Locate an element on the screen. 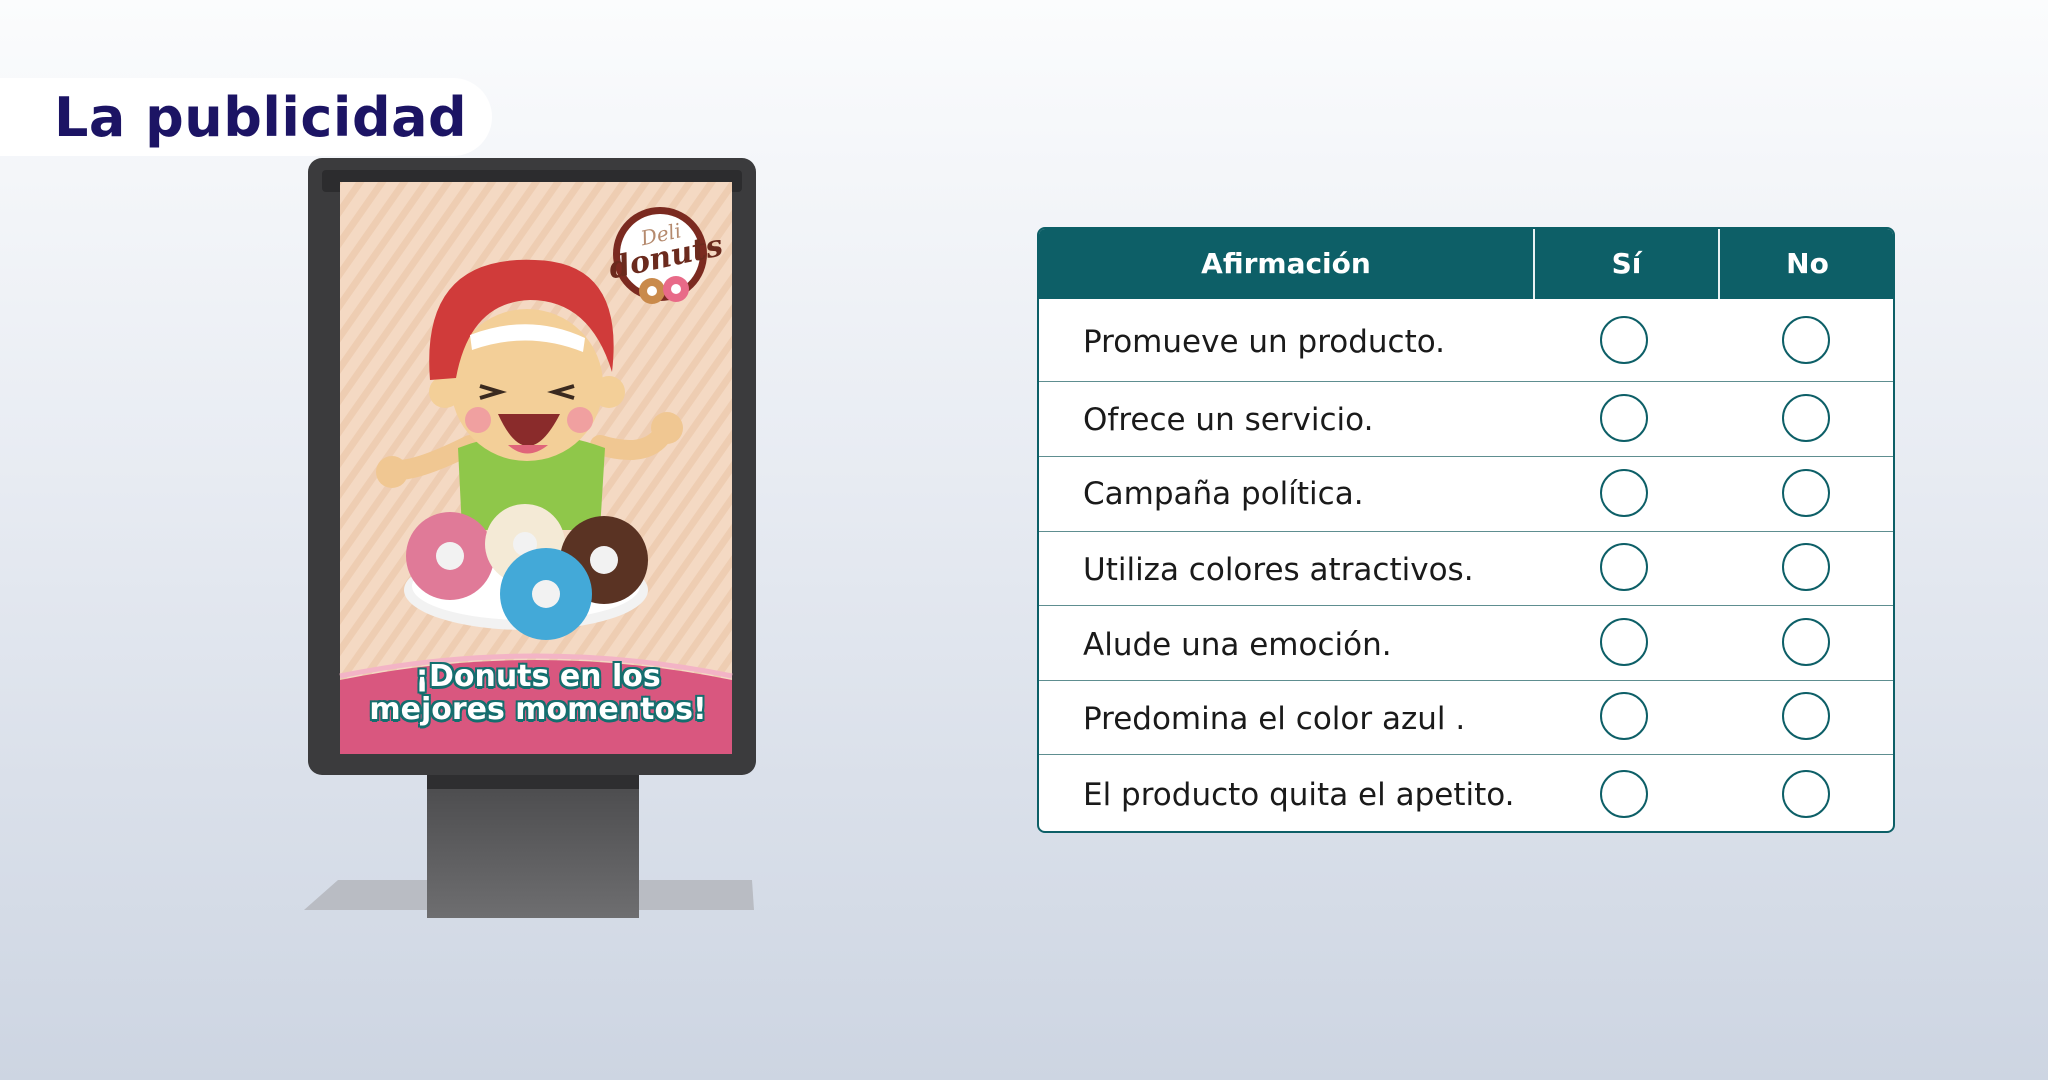 The height and width of the screenshot is (1080, 2048). table-row: El producto quita el apetito. is located at coordinates (1466, 792).